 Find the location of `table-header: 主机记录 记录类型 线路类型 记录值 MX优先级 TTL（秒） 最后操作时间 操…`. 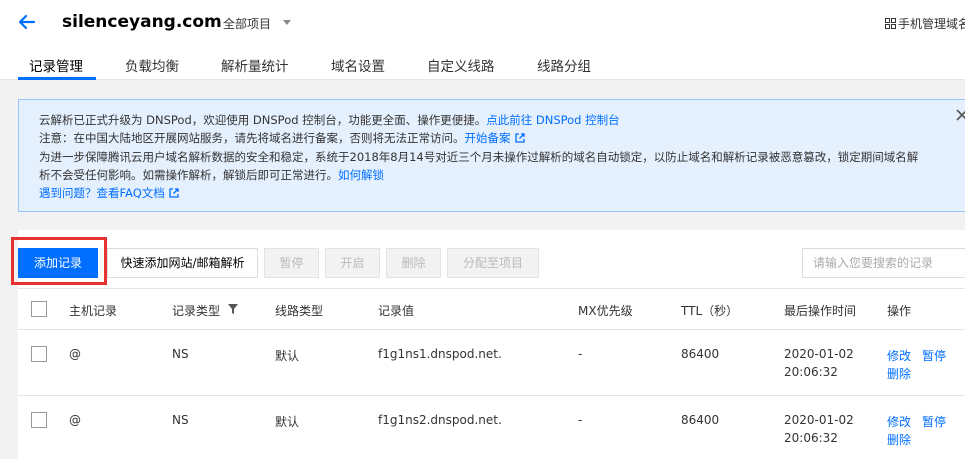

table-header: 主机记录 记录类型 线路类型 记录值 MX优先级 TTL（秒） 最后操作时间 操… is located at coordinates (491, 309).